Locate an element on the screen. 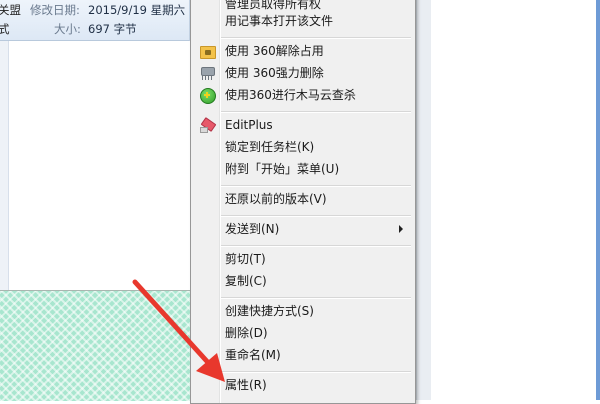 The image size is (600, 404). menu-item-label: 使用 360强力删除 is located at coordinates (274, 73).